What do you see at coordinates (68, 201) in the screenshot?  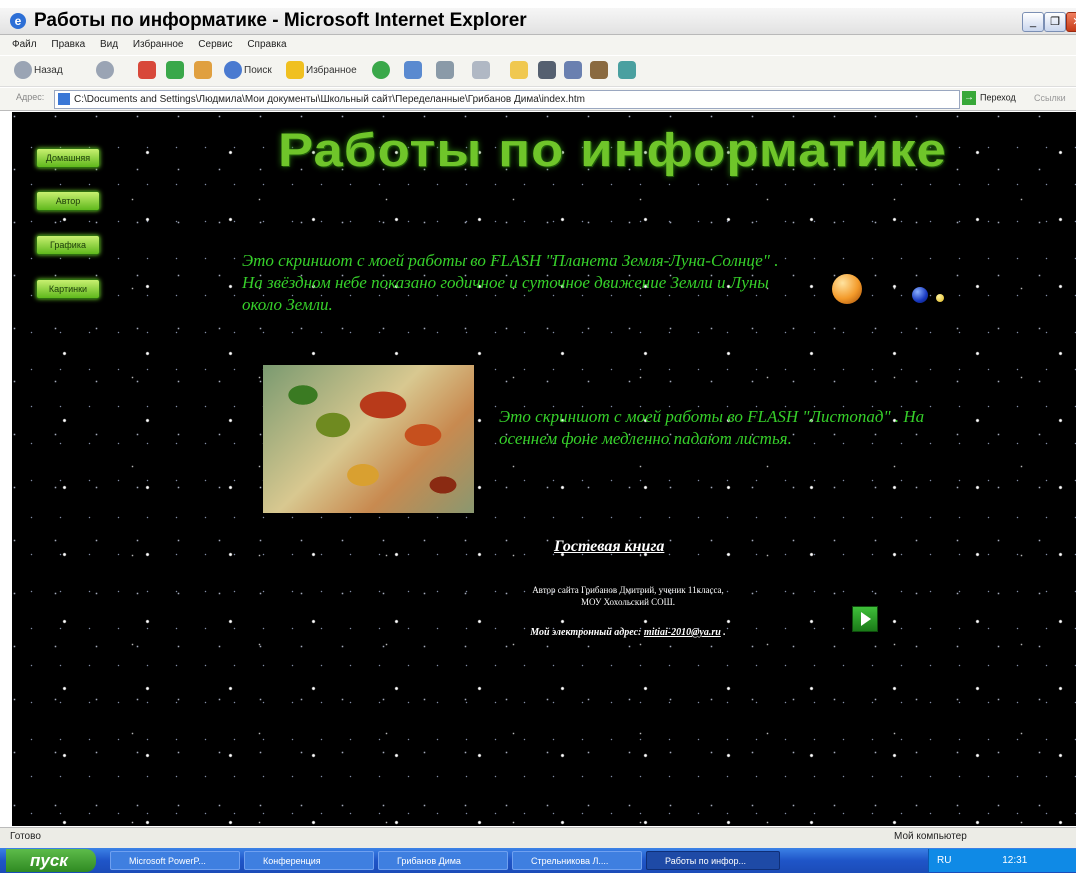 I see `nav-author-button: Автор` at bounding box center [68, 201].